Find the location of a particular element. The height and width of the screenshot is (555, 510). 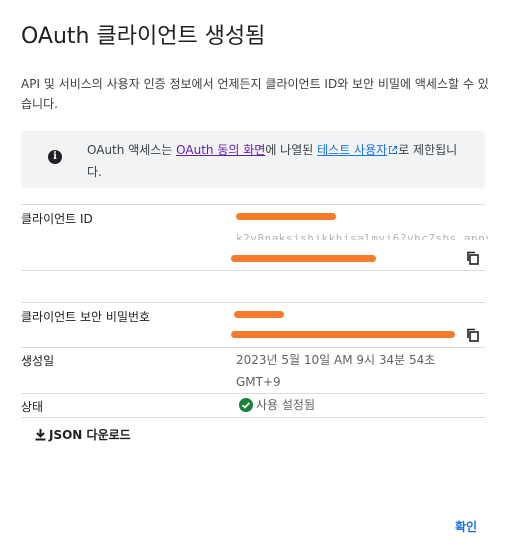

download-json-label: JSON 다운로드 is located at coordinates (90, 435).